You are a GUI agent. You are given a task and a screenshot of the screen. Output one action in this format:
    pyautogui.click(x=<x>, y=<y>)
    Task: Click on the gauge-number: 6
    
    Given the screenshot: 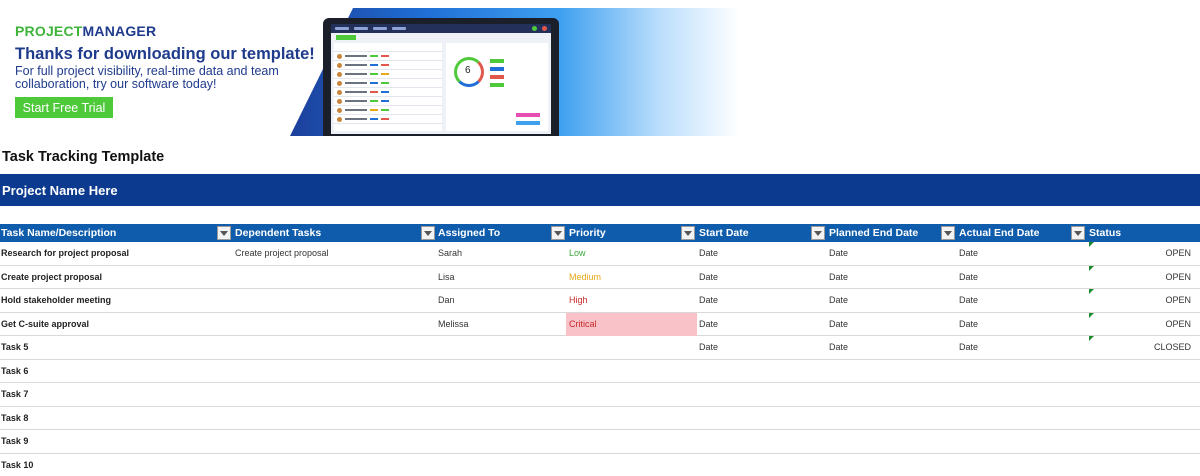 What is the action you would take?
    pyautogui.click(x=468, y=70)
    